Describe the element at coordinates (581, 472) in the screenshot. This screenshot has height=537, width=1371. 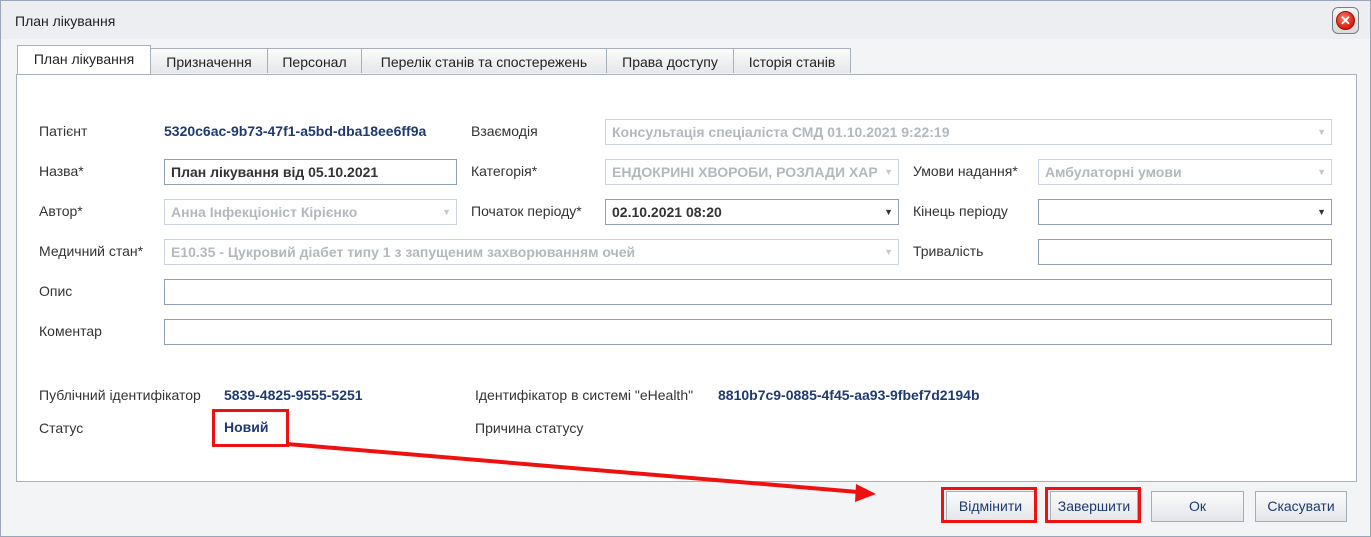
I see `arrow-right-icon` at that location.